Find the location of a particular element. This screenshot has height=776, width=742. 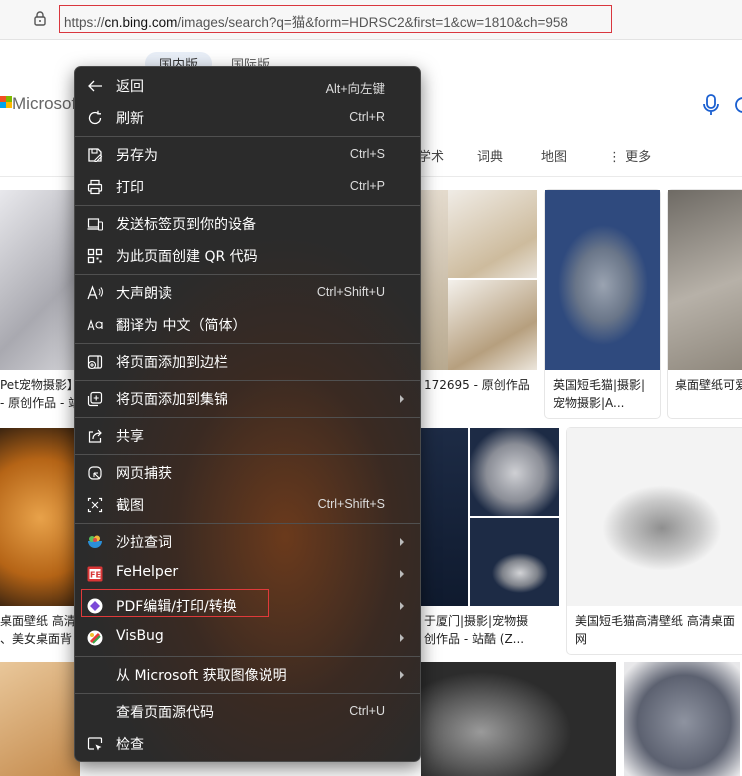

result-caption-1b: - 原创作品 - 站 is located at coordinates (40, 403).